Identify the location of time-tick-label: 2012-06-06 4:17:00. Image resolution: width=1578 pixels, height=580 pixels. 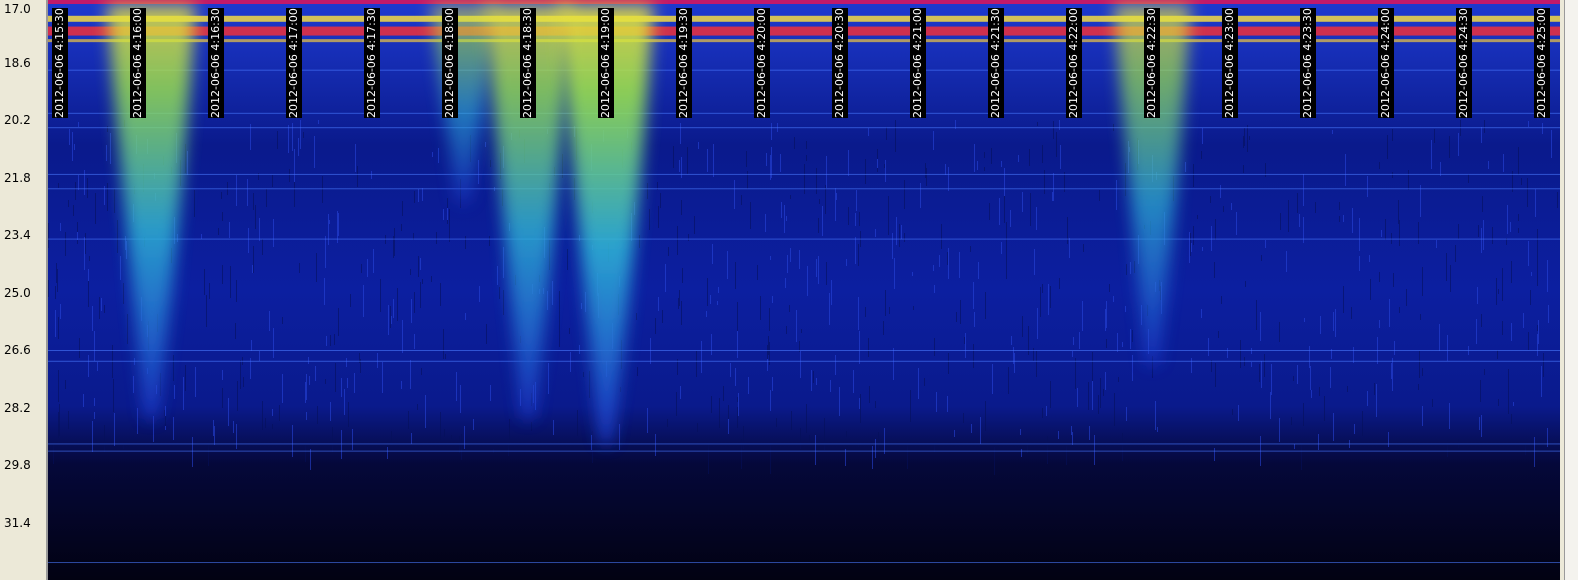
(294, 63).